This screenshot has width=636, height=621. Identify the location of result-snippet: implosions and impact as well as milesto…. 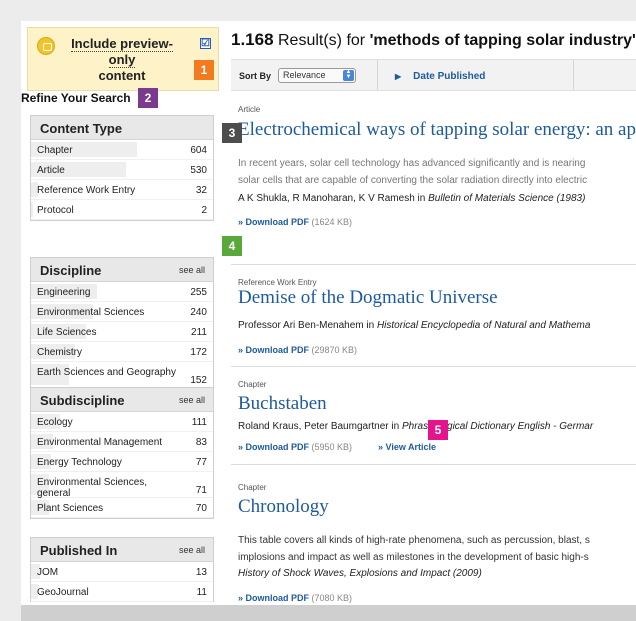
(413, 557).